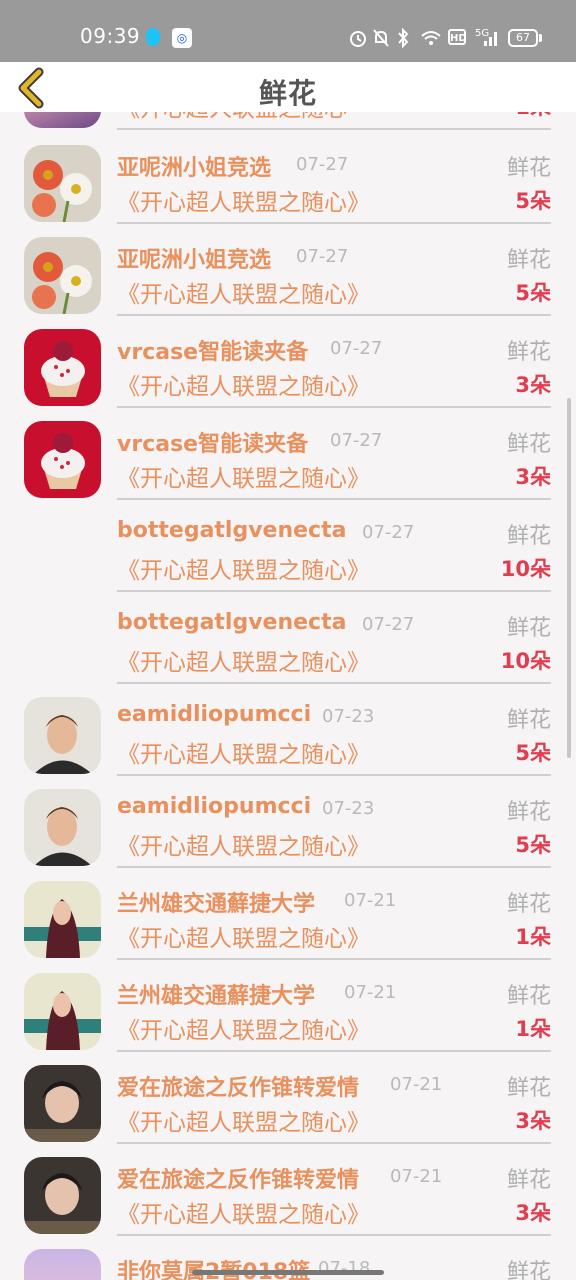  I want to click on scrollbar, so click(569, 578).